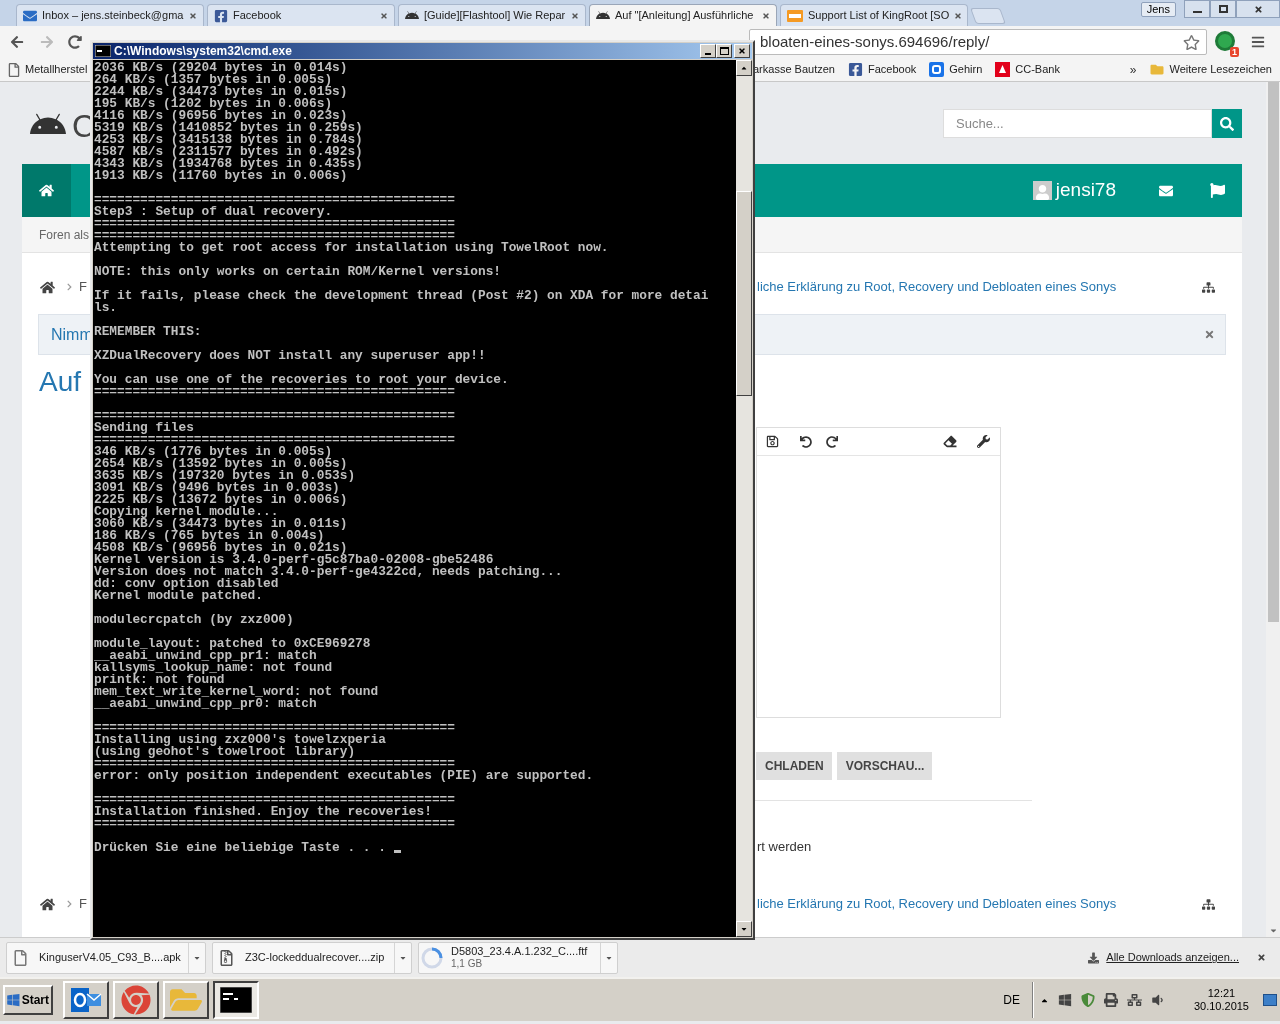 The width and height of the screenshot is (1280, 1024). What do you see at coordinates (186, 584) in the screenshot?
I see `console-line: dd: conv option disabled` at bounding box center [186, 584].